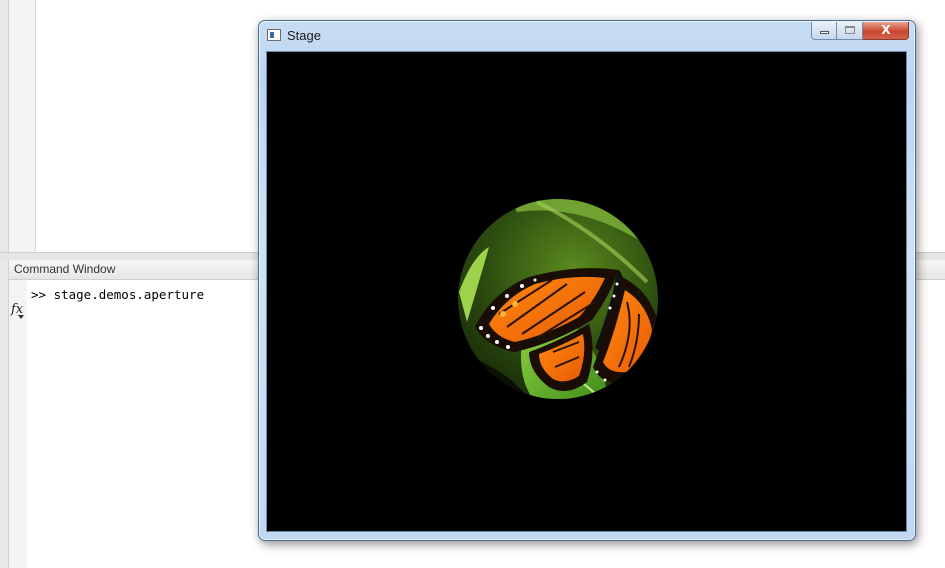 The width and height of the screenshot is (945, 568). Describe the element at coordinates (274, 35) in the screenshot. I see `stage-app-icon` at that location.